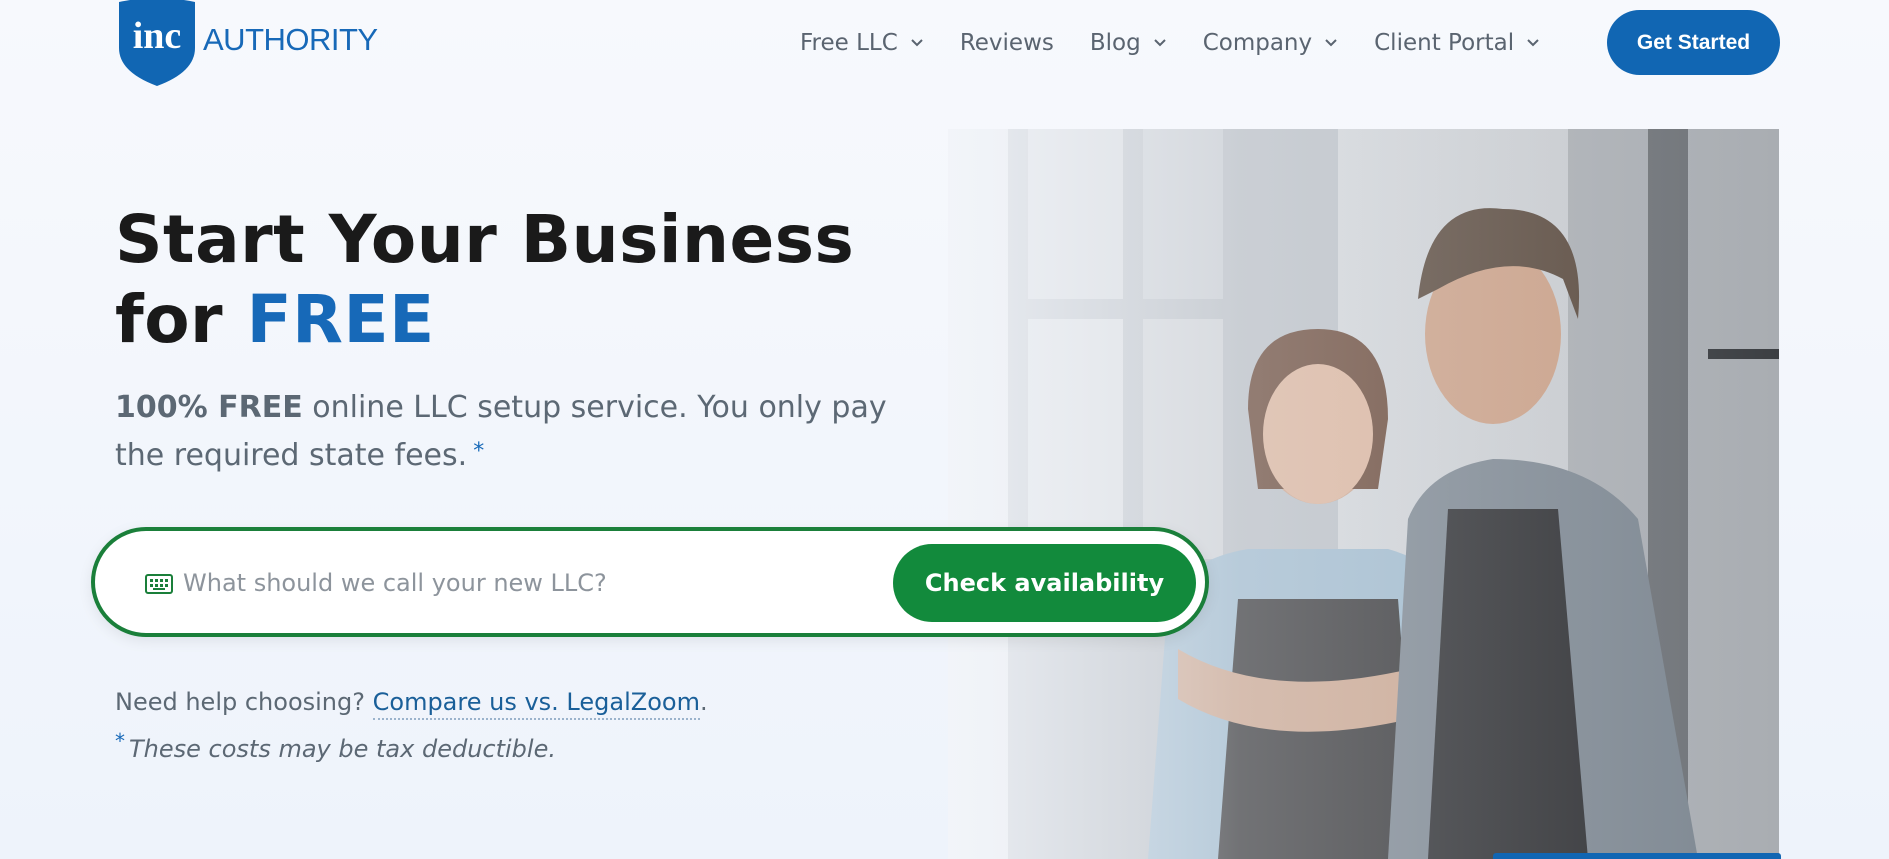 This screenshot has height=859, width=1889. Describe the element at coordinates (528, 583) in the screenshot. I see `llc-name-input` at that location.